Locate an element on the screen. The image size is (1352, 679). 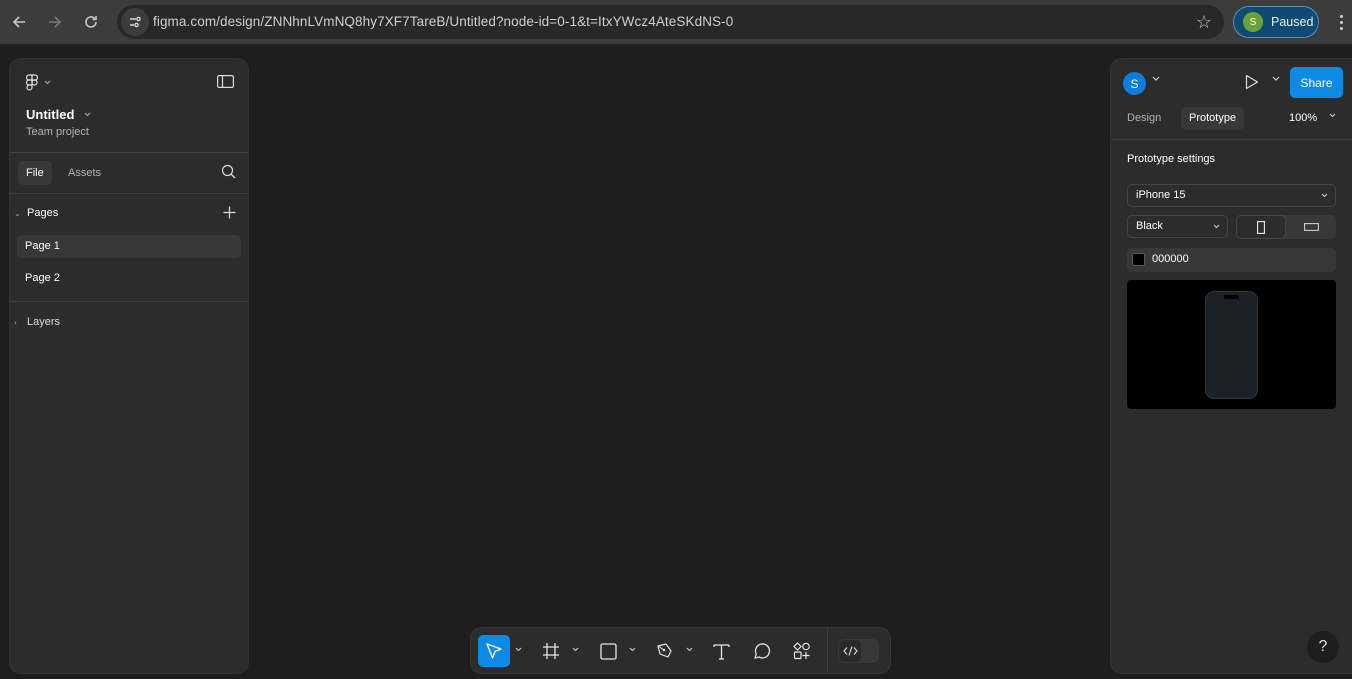
project-name: Team project is located at coordinates (57, 132).